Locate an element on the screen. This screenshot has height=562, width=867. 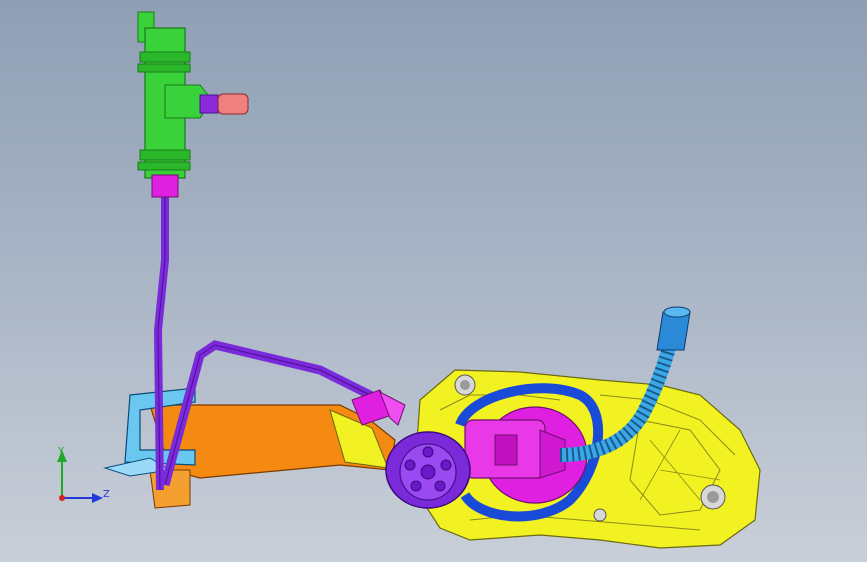
purple-reservoir is located at coordinates (428, 470).